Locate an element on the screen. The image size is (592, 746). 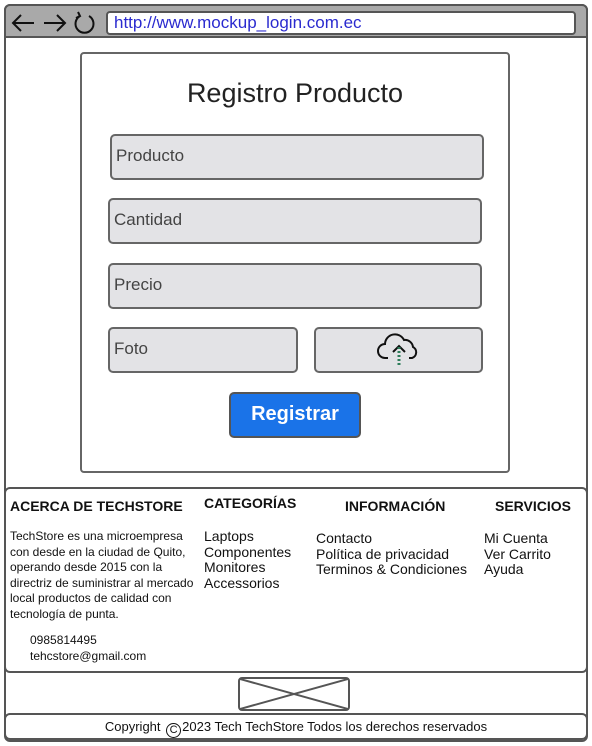
browser-toolbar: http://www.mockup_login.com.ec is located at coordinates (296, 21).